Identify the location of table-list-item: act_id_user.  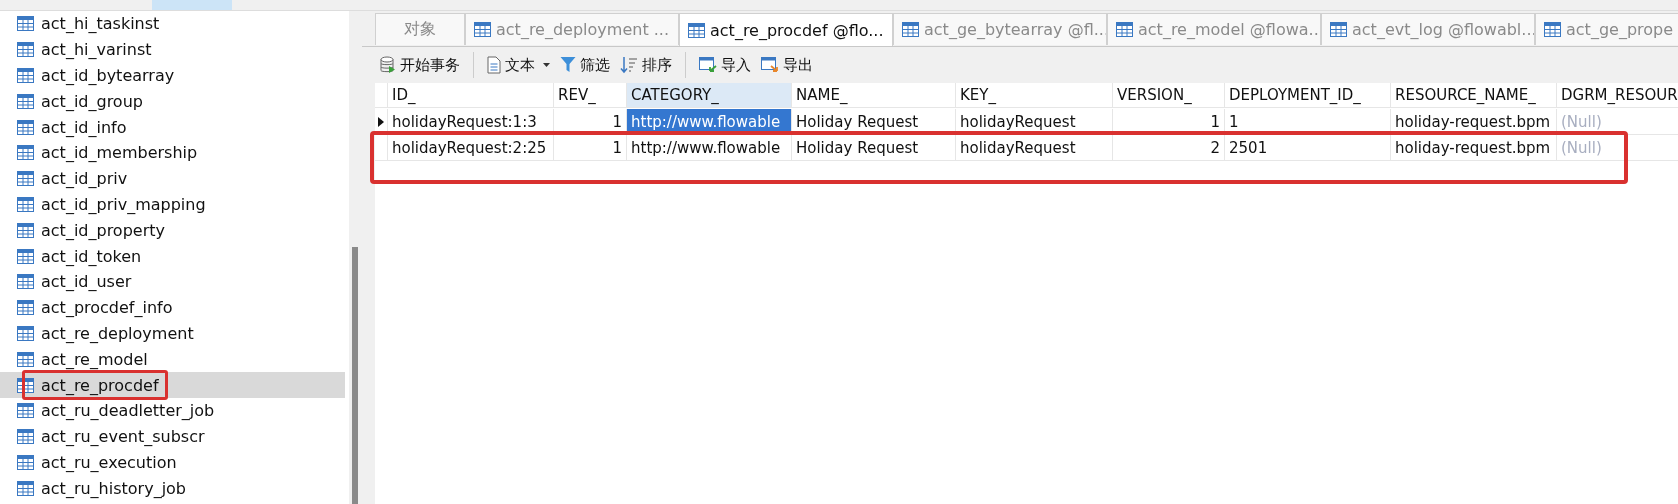
(172, 281).